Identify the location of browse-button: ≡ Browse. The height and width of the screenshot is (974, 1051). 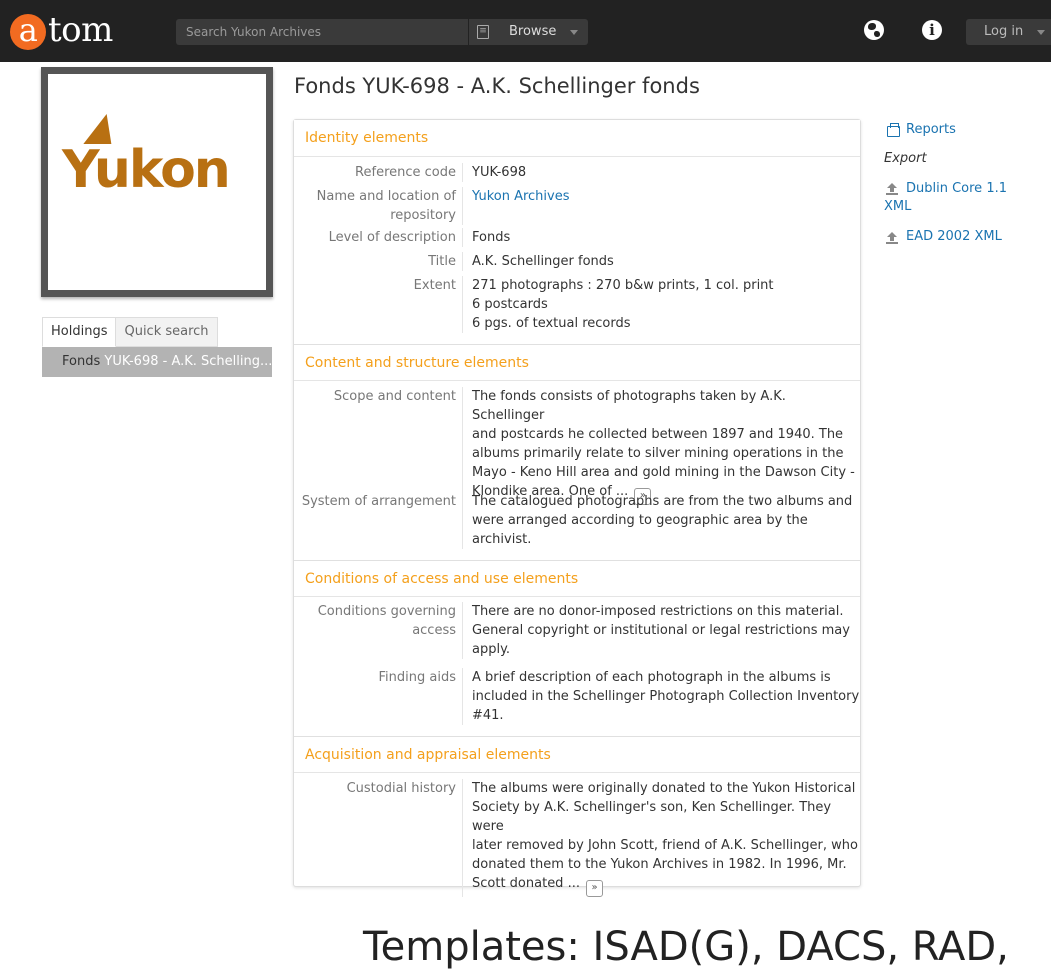
(528, 32).